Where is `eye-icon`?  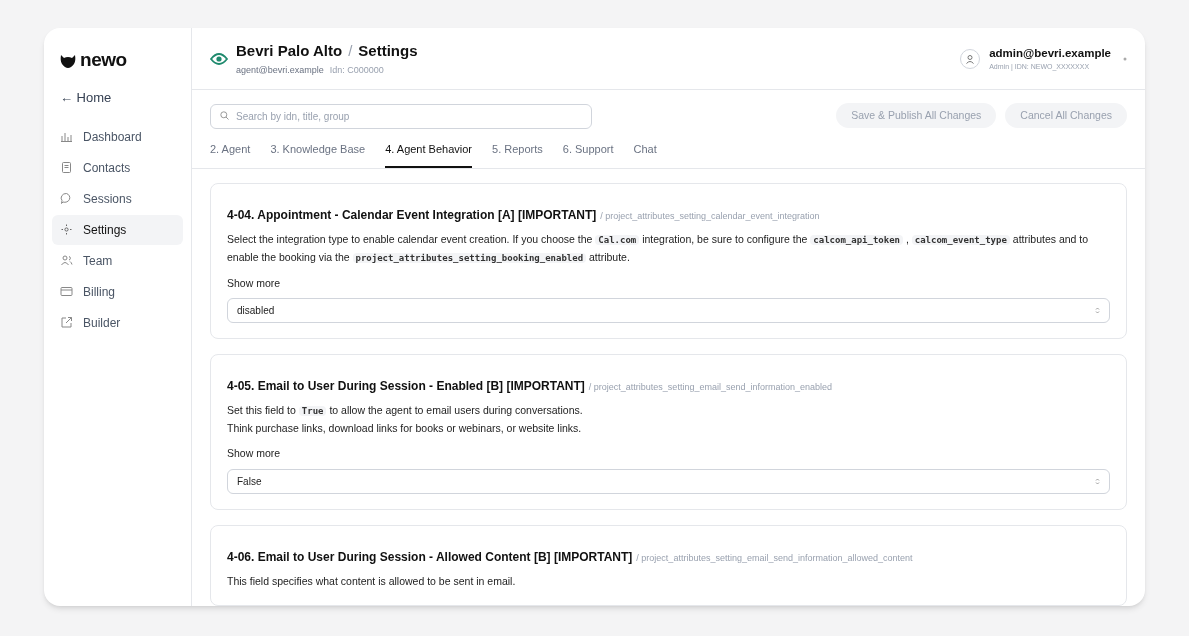 eye-icon is located at coordinates (219, 58).